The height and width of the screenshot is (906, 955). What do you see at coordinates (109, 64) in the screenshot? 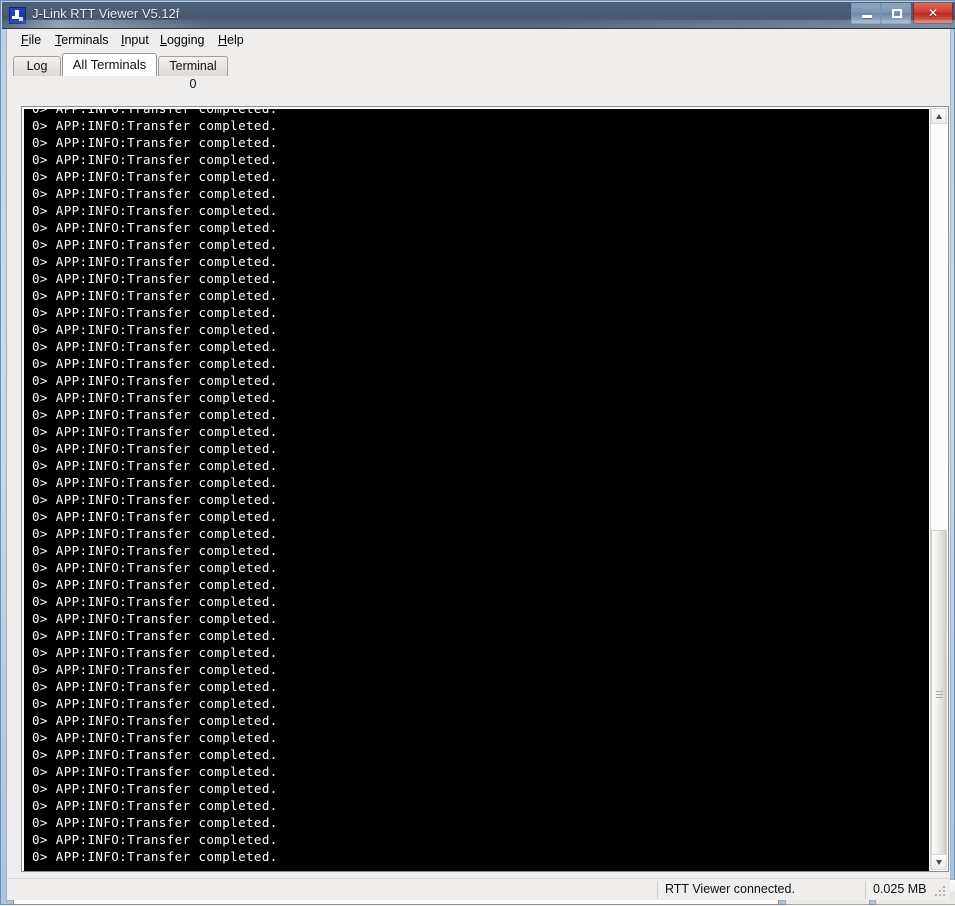
I see `tab-all-terminals: All Terminals` at bounding box center [109, 64].